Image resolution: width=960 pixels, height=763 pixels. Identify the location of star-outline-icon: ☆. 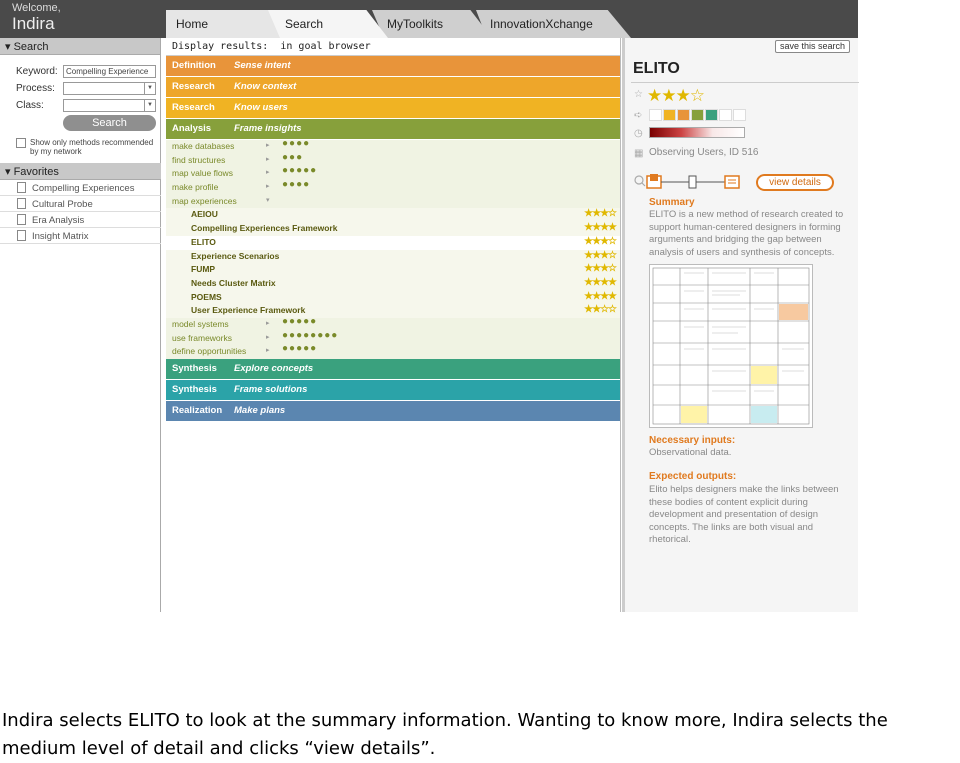
(638, 94).